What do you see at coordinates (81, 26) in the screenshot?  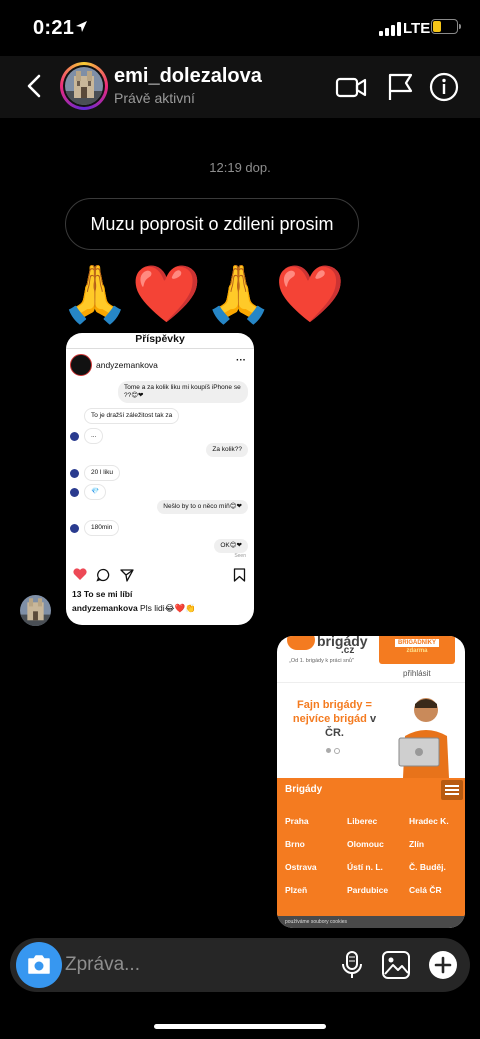 I see `location-arrow-icon` at bounding box center [81, 26].